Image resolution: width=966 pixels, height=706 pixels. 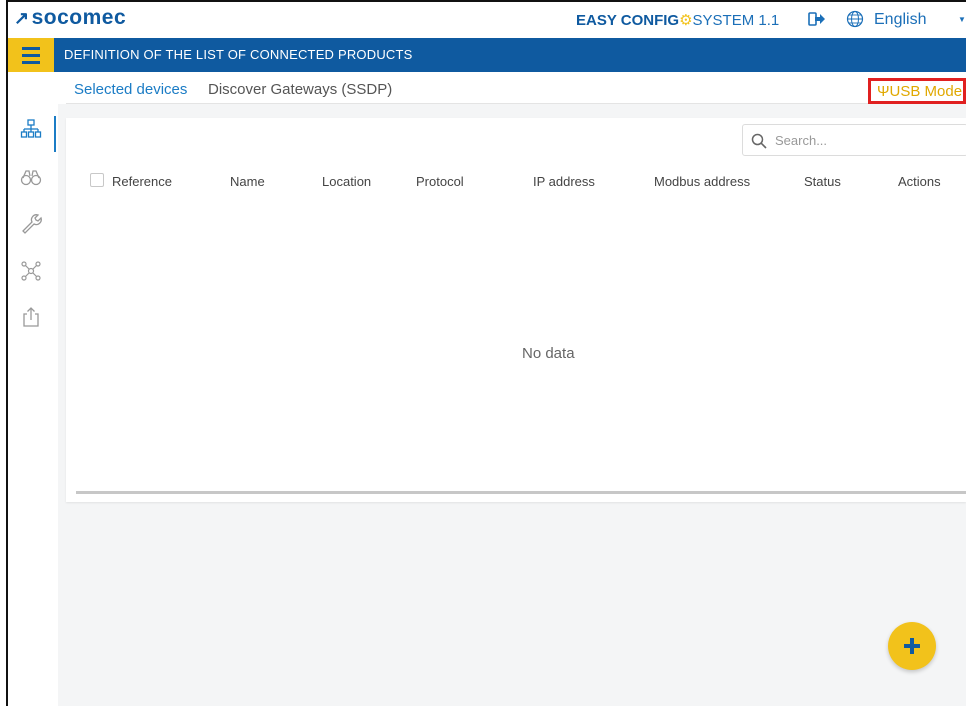 I want to click on export-icon, so click(x=31, y=317).